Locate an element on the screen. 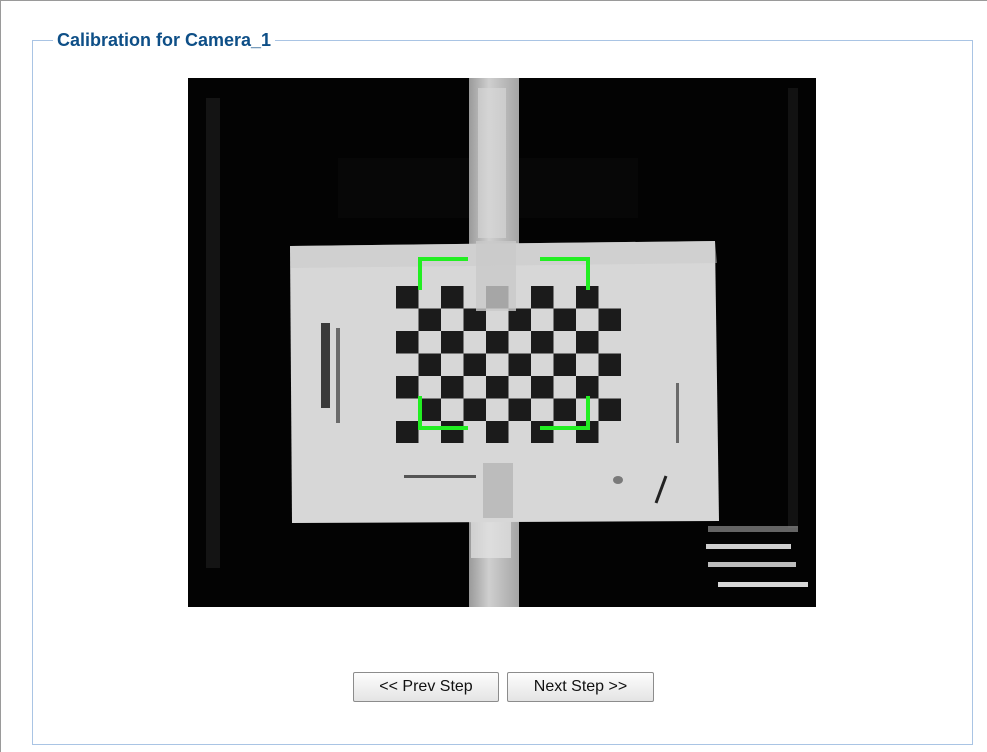 This screenshot has width=987, height=752. next-step-button: Next Step >> is located at coordinates (580, 687).